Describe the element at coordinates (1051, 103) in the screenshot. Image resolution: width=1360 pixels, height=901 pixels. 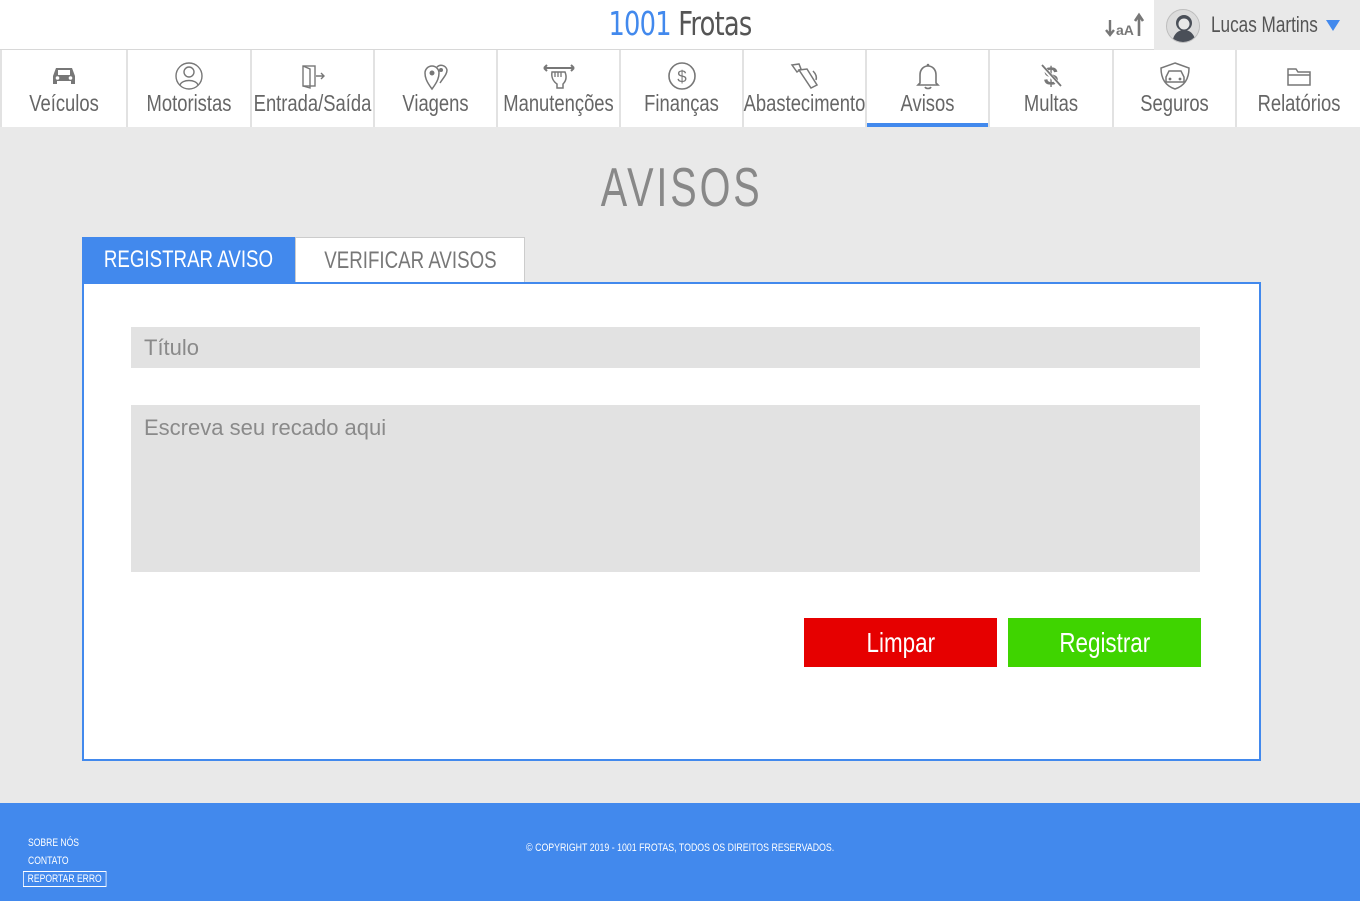
I see `nav-label: Multas` at that location.